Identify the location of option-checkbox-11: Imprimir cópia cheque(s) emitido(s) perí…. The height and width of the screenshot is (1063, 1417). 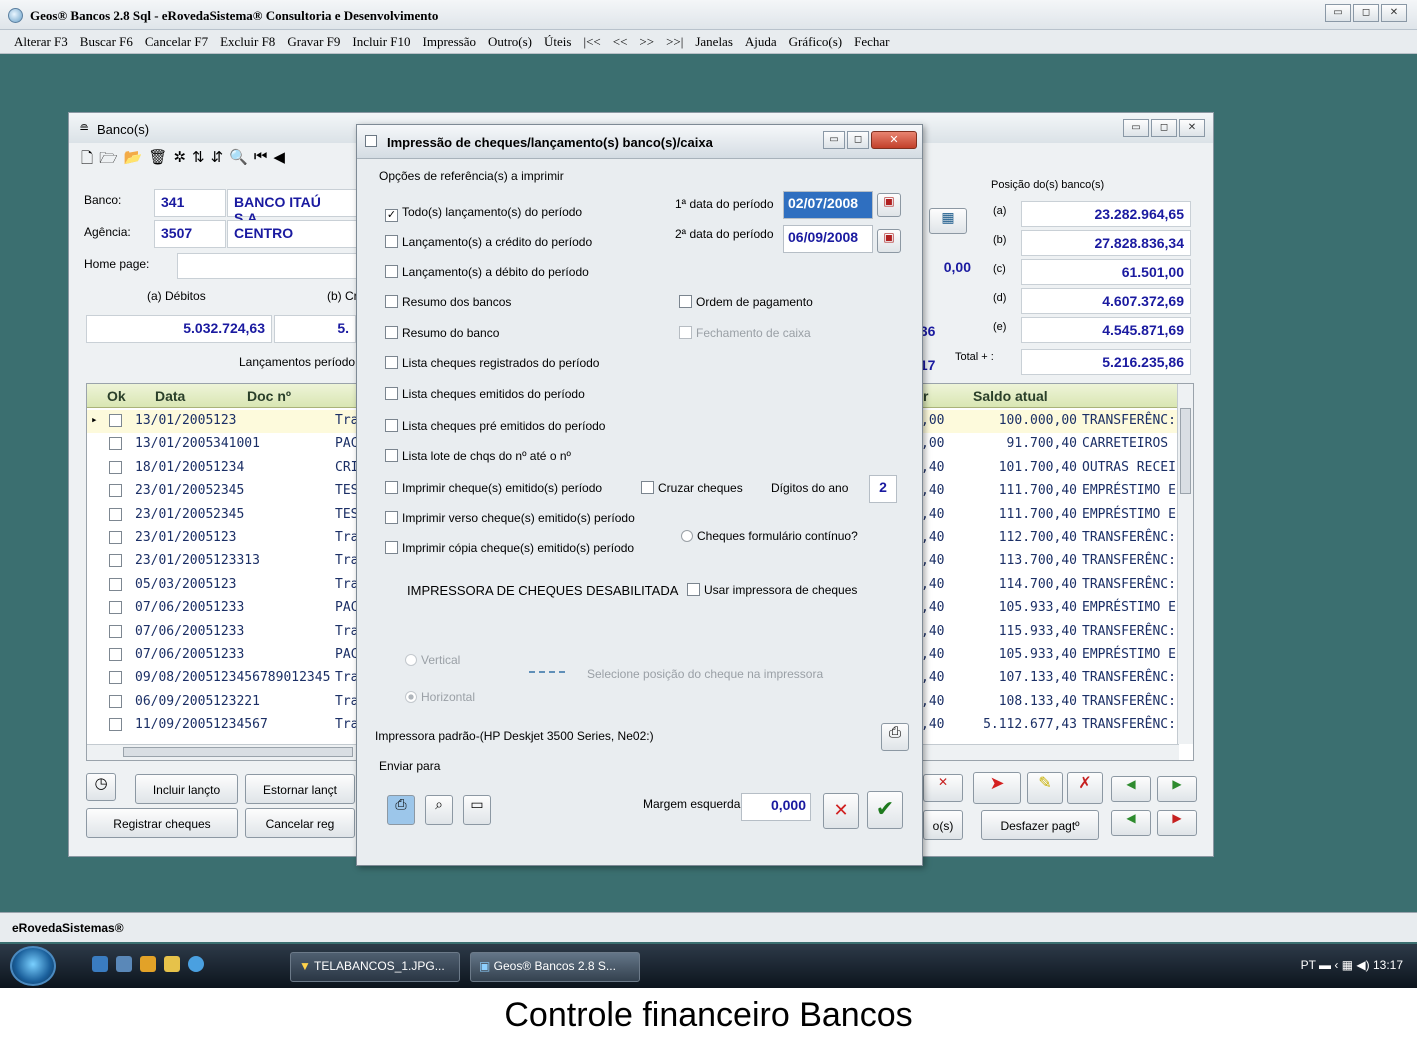
(509, 548).